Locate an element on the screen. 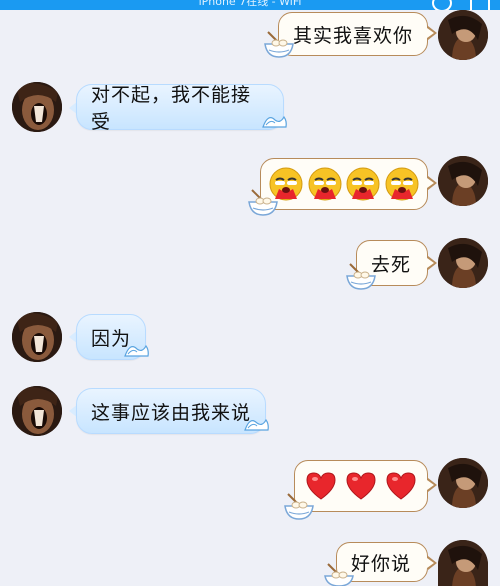  status-bar: iPhone 7在线 - WiFi is located at coordinates (250, 5).